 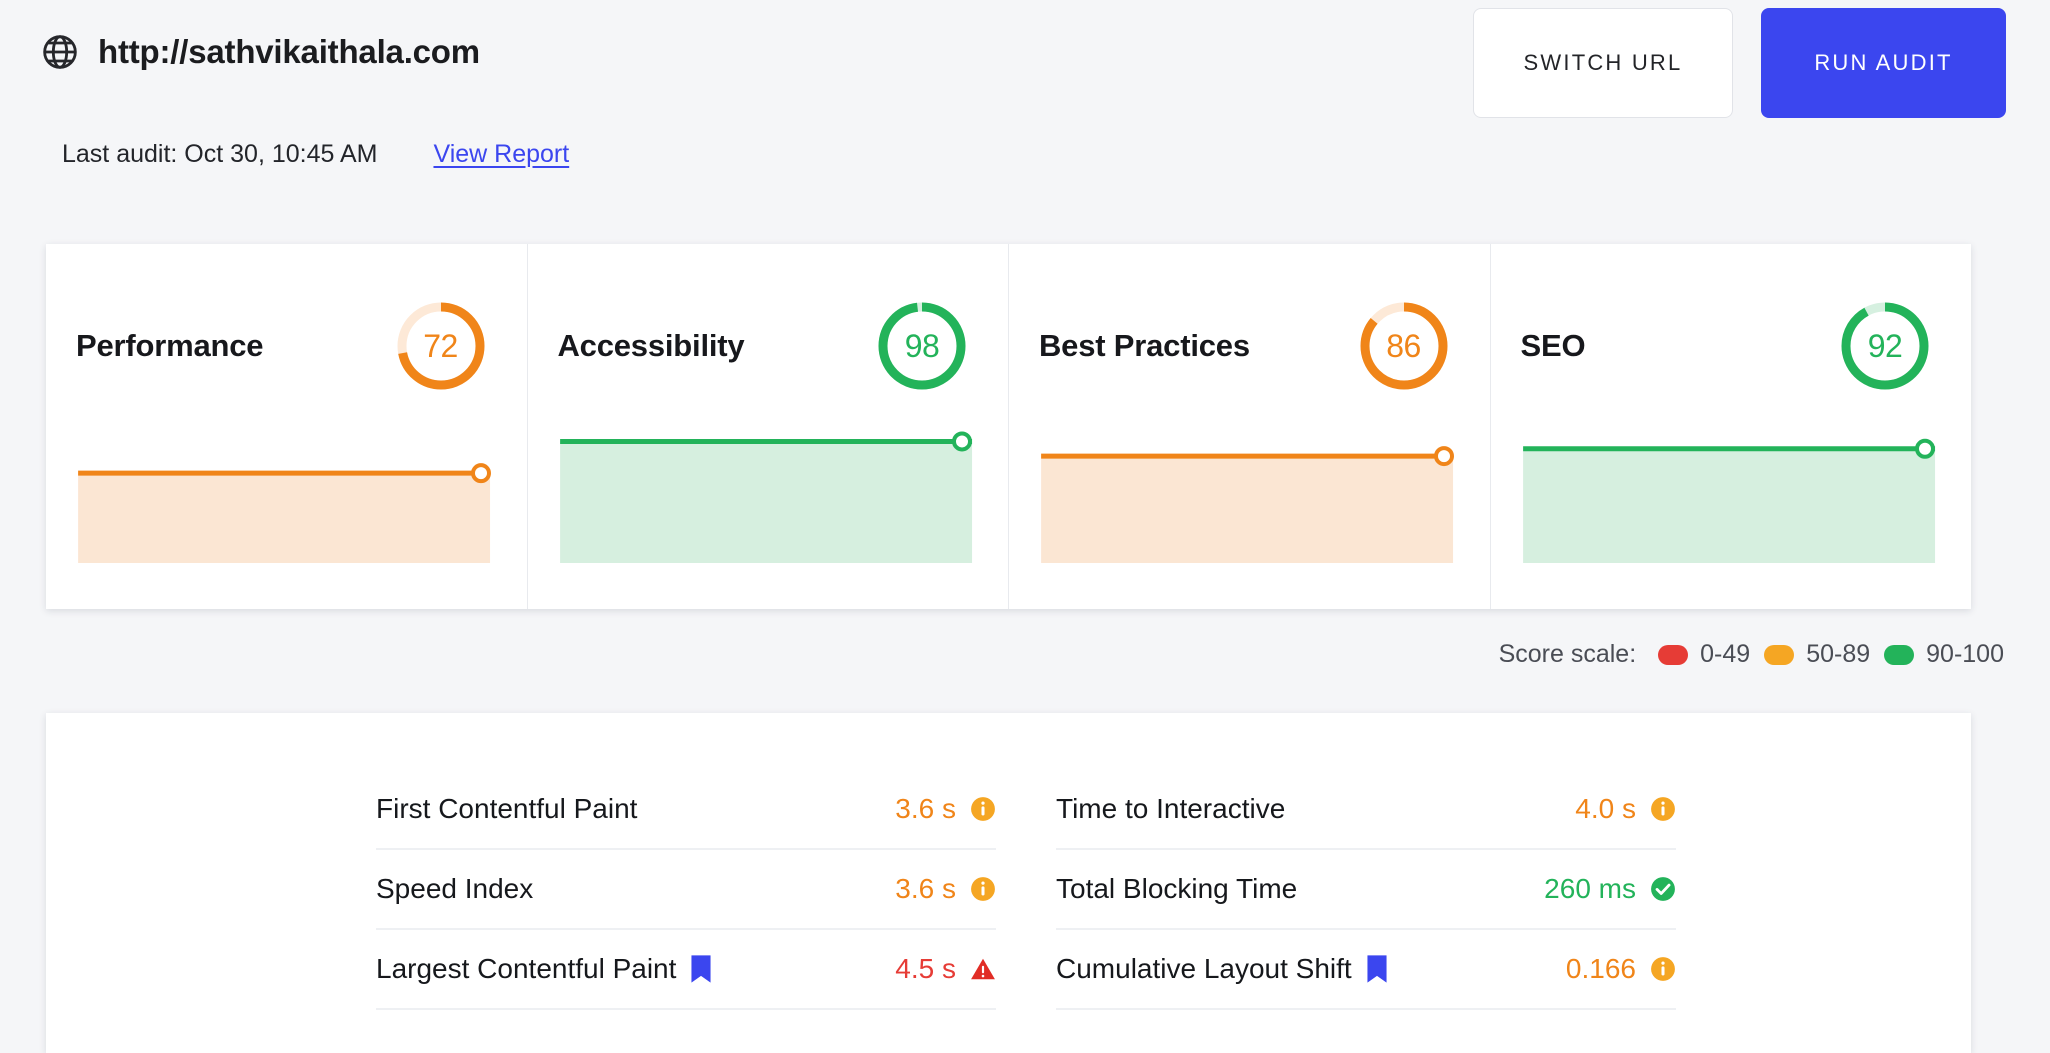 I want to click on score-card-header: Accessibility 98, so click(x=768, y=346).